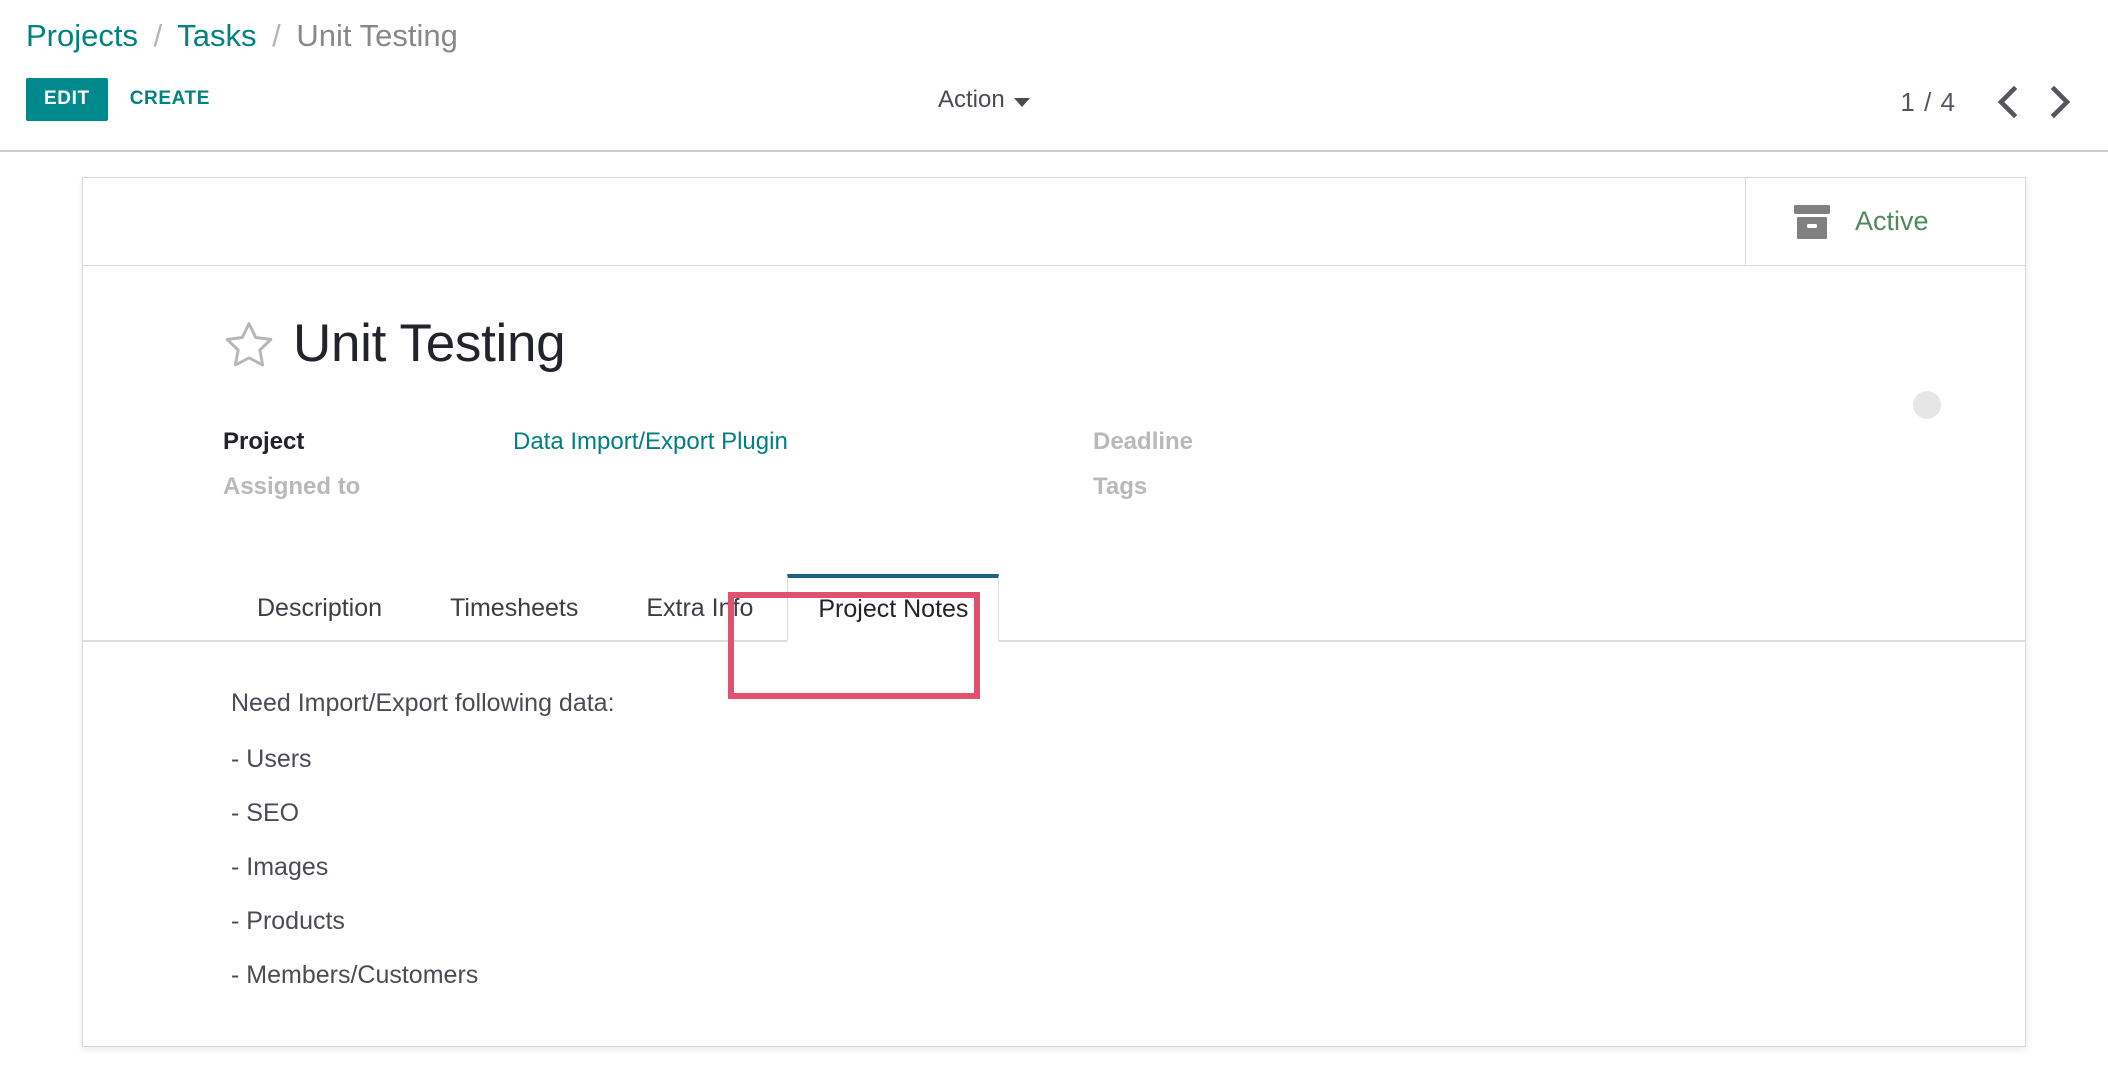  Describe the element at coordinates (280, 867) in the screenshot. I see `note-line: - Images` at that location.